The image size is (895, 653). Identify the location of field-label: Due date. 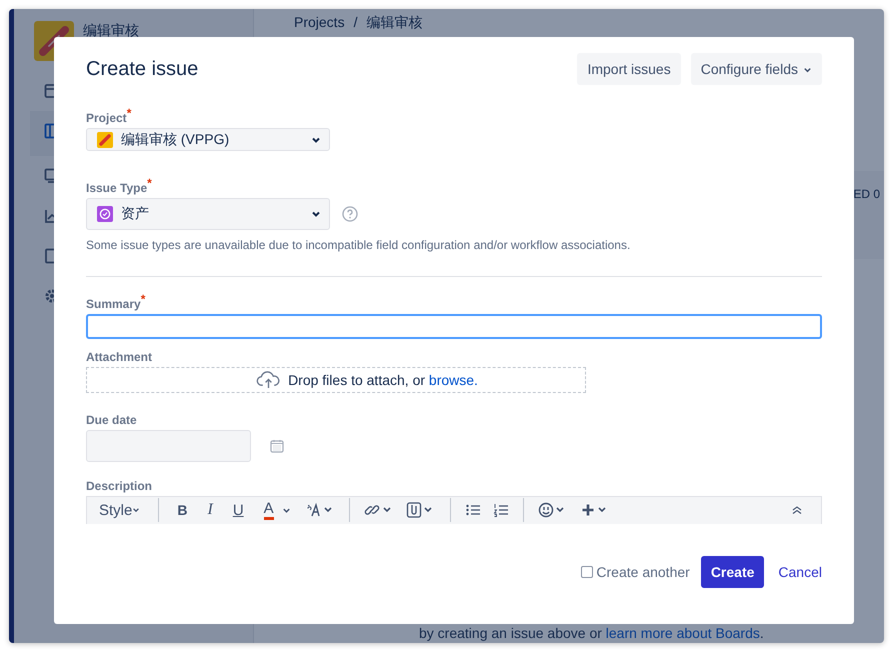
(111, 419).